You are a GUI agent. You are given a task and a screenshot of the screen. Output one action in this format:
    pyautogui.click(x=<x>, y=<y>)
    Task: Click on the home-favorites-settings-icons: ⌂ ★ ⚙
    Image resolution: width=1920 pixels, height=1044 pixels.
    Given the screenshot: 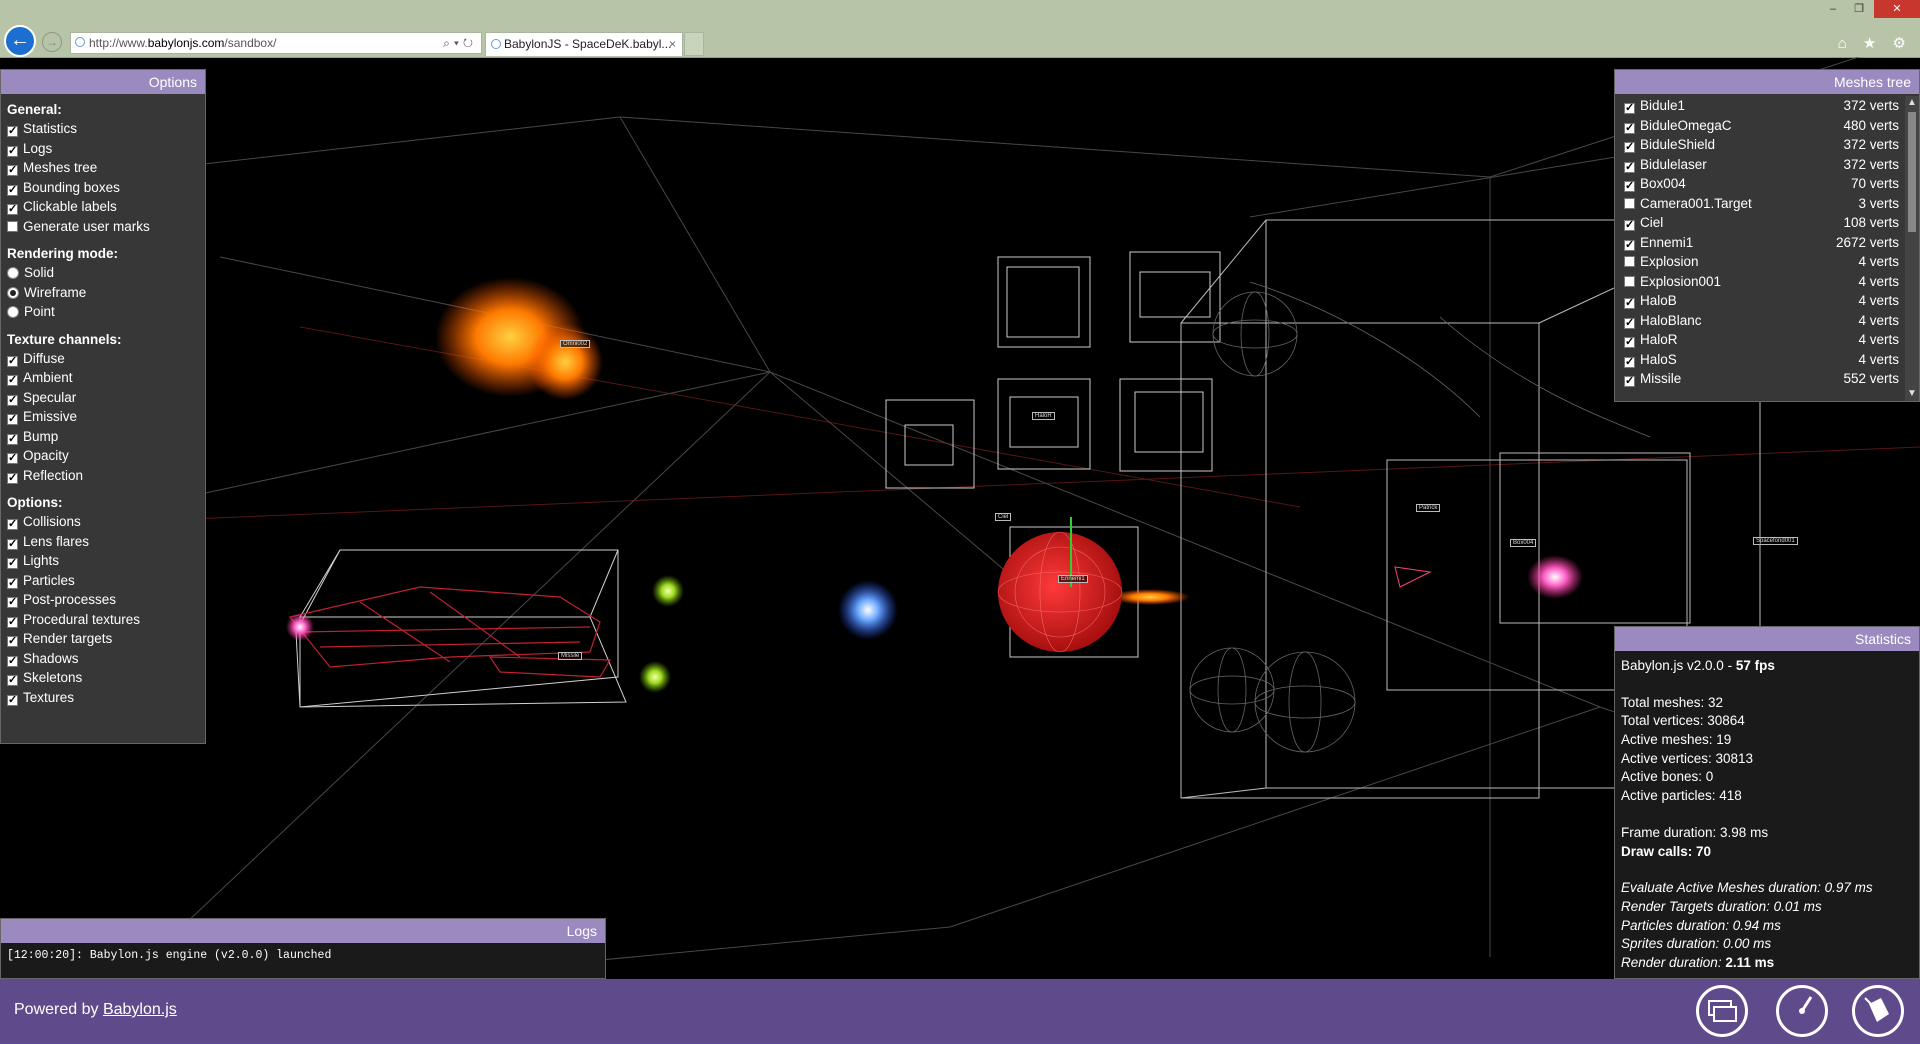 What is the action you would take?
    pyautogui.click(x=1875, y=43)
    